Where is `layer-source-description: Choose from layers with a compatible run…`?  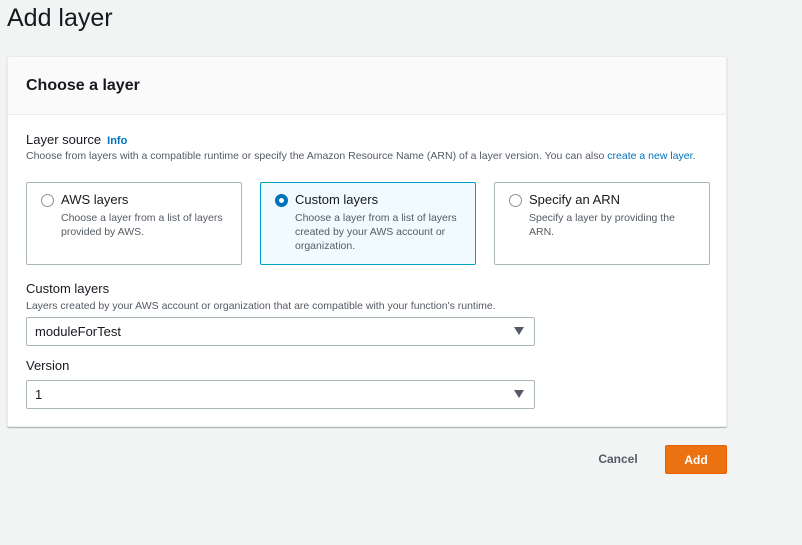 layer-source-description: Choose from layers with a compatible run… is located at coordinates (366, 156).